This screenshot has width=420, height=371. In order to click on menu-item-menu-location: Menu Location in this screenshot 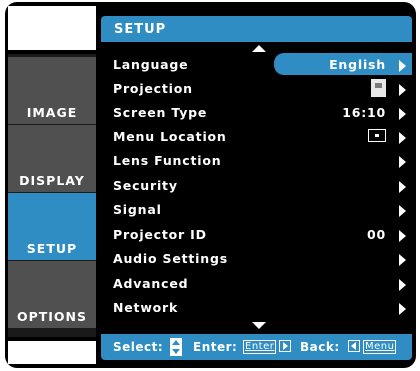, I will do `click(256, 137)`.